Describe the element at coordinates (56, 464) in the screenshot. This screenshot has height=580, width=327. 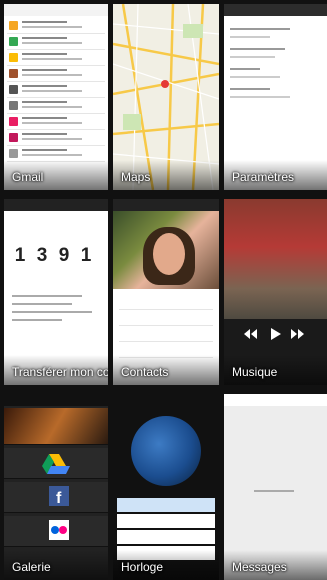
I see `drive-icon` at that location.